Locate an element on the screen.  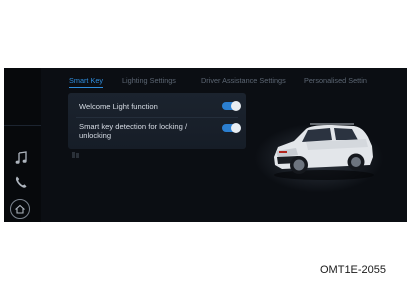
left-sidebar is located at coordinates (22, 145).